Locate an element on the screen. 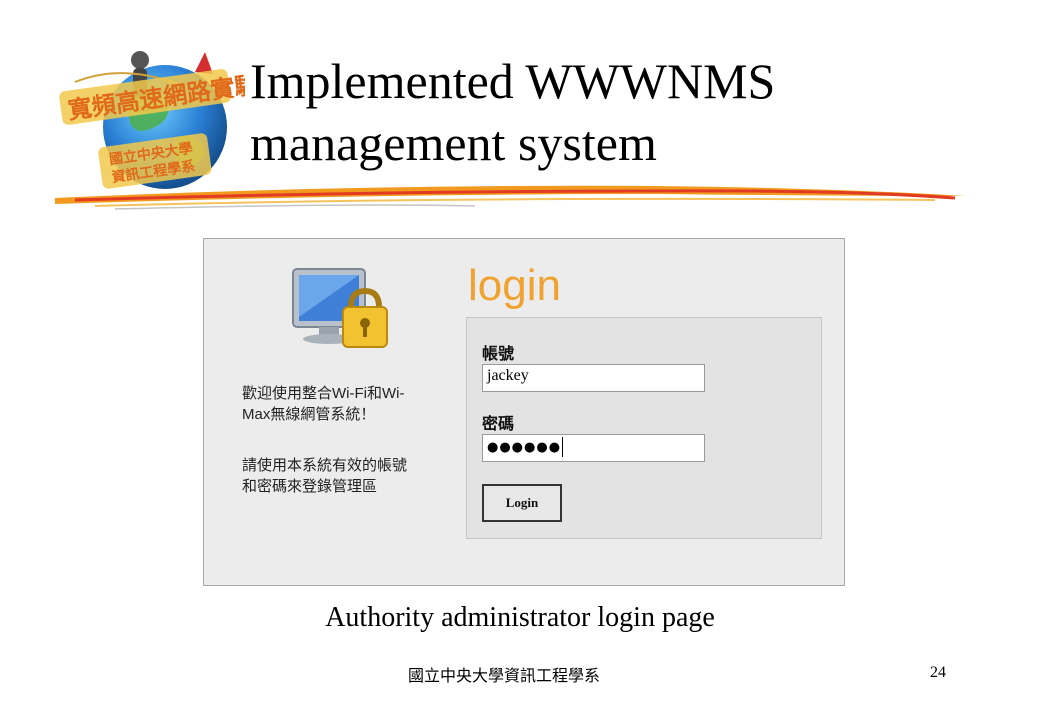 The width and height of the screenshot is (1040, 720). account-label: 帳號 is located at coordinates (498, 354).